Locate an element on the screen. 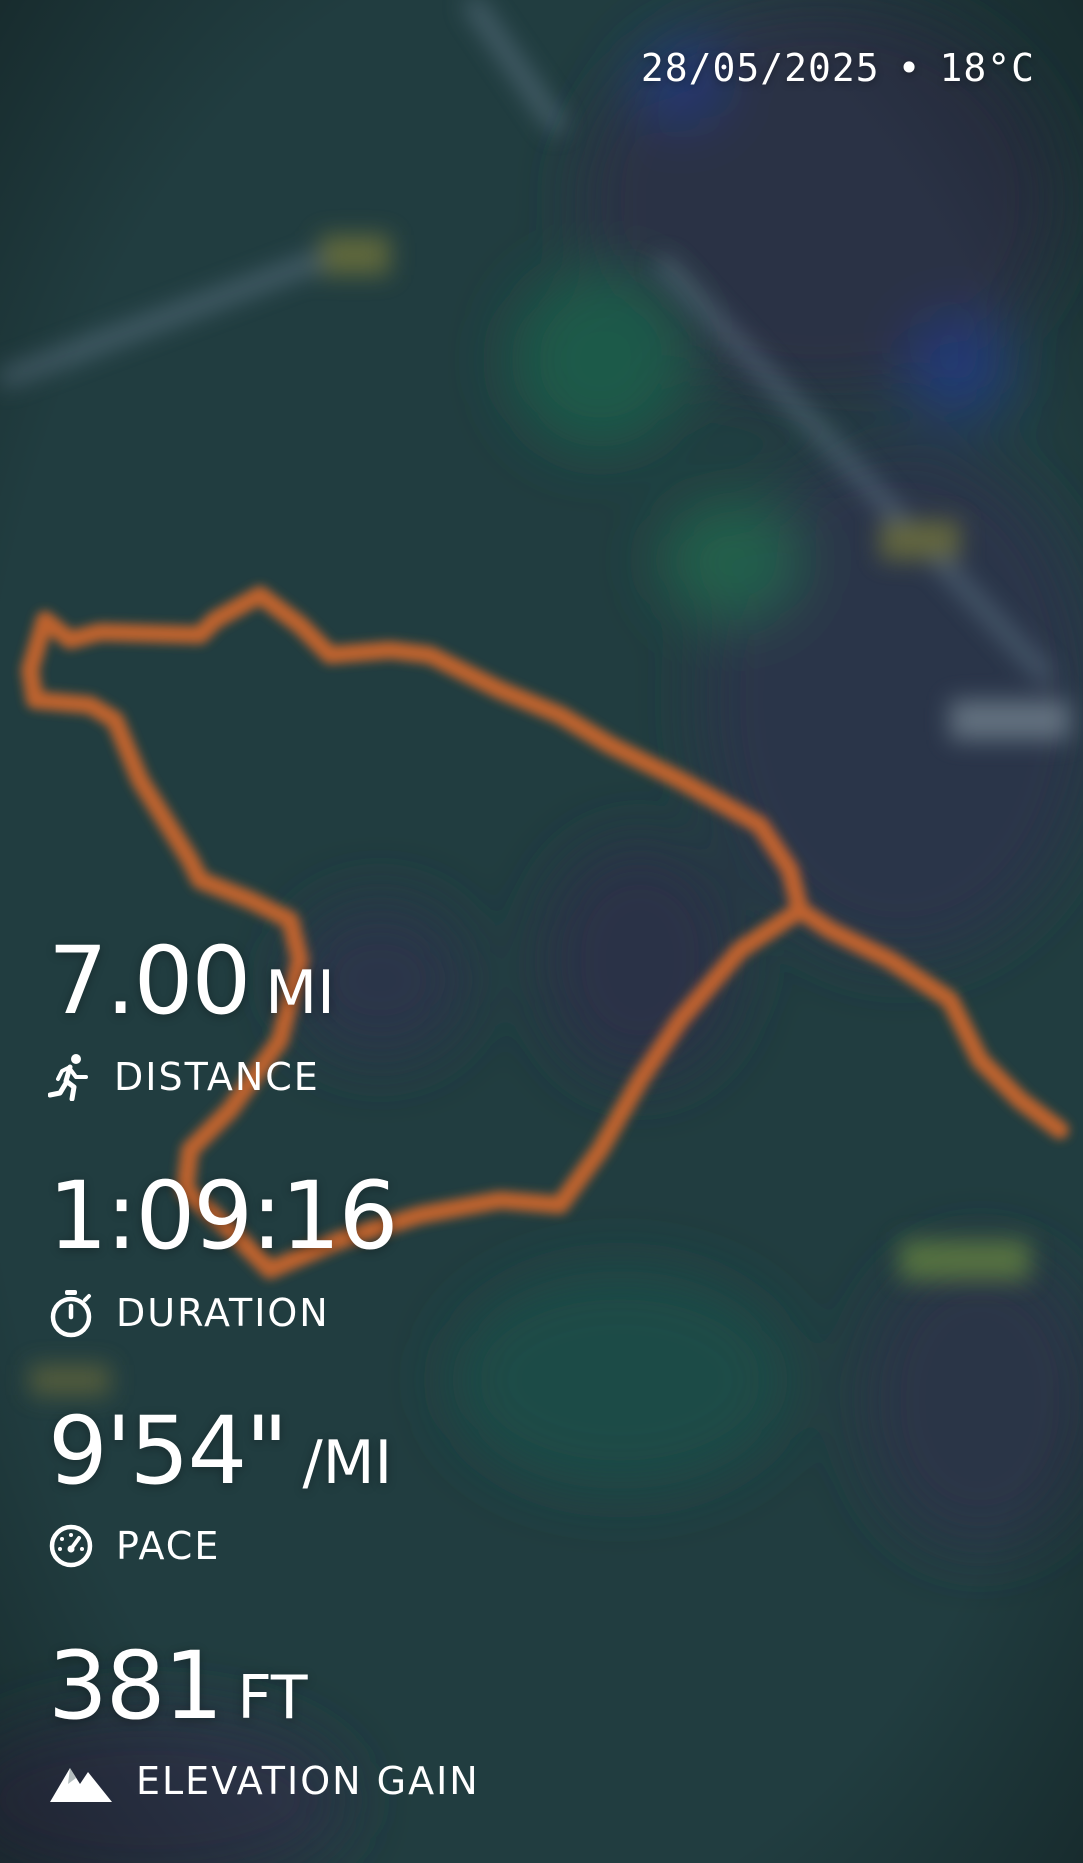 The image size is (1083, 1863). elevation-stat: 381 FT ELEVATION GAIN is located at coordinates (264, 1722).